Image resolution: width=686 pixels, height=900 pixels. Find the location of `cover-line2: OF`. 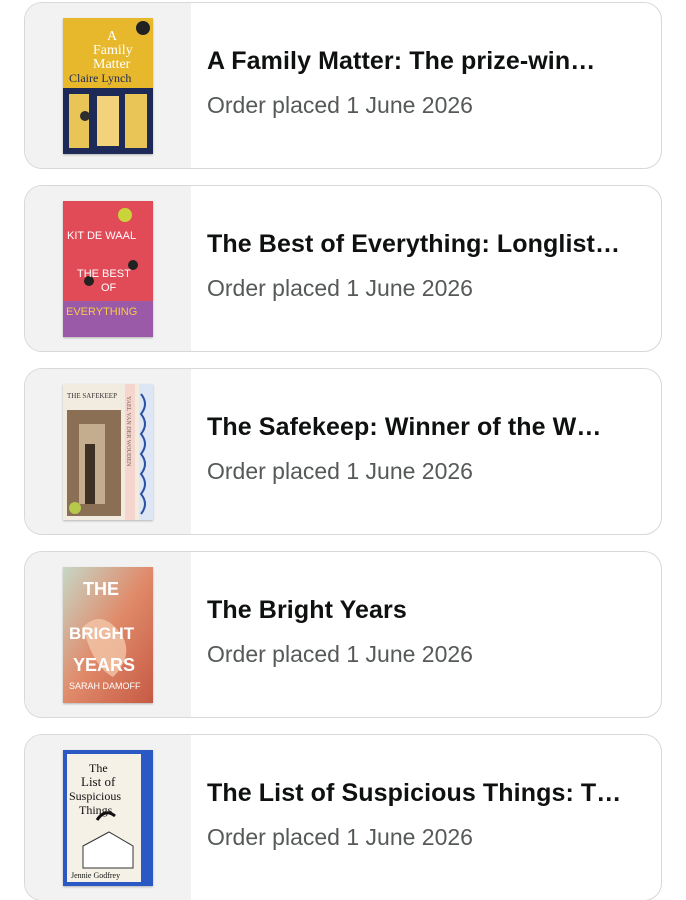

cover-line2: OF is located at coordinates (109, 288).